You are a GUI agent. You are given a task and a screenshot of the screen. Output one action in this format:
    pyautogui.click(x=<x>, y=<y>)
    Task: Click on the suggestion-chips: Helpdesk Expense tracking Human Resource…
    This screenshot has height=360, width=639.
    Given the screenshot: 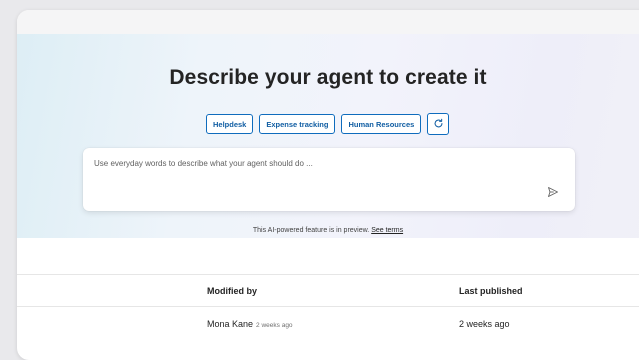 What is the action you would take?
    pyautogui.click(x=328, y=124)
    